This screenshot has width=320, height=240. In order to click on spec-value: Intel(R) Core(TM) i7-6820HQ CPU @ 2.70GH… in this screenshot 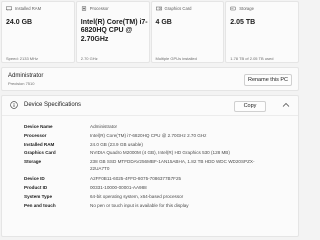, I will do `click(148, 135)`.